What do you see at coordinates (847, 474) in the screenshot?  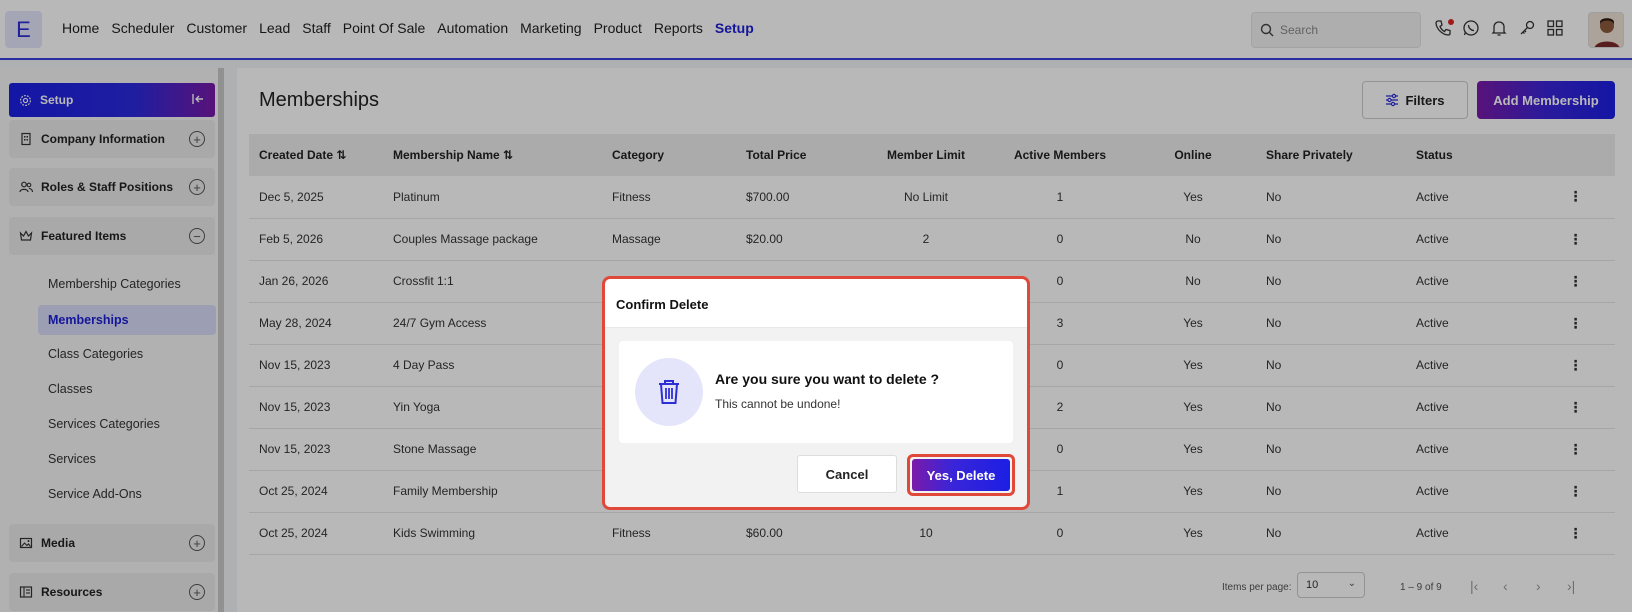 I see `cancel-button: Cancel` at bounding box center [847, 474].